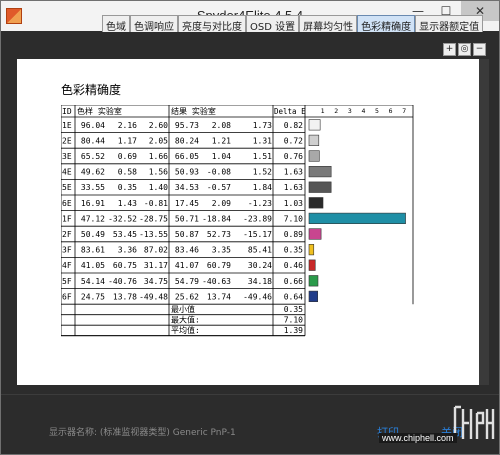 Image resolution: width=500 pixels, height=455 pixels. What do you see at coordinates (67, 296) in the screenshot?
I see `row-id: 6F` at bounding box center [67, 296].